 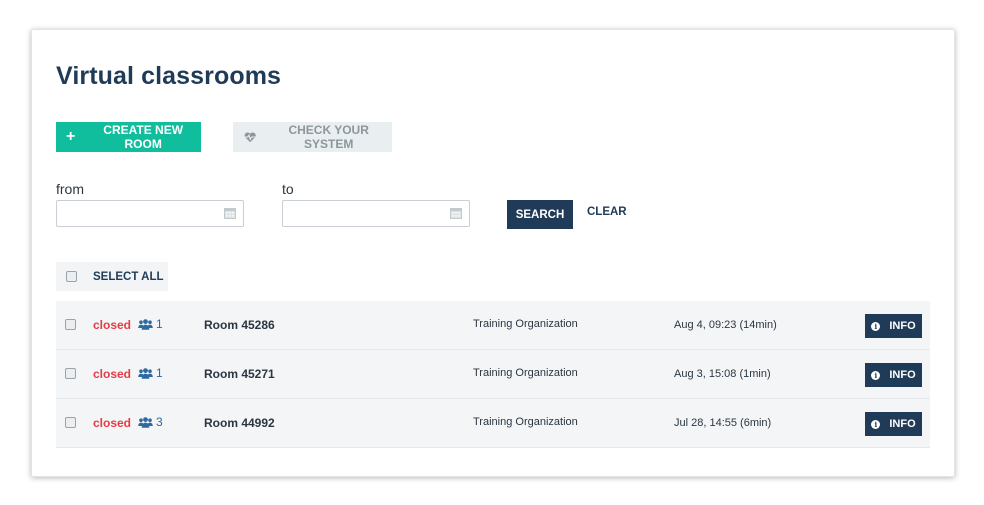 I want to click on search-button: SEARCH, so click(x=540, y=214).